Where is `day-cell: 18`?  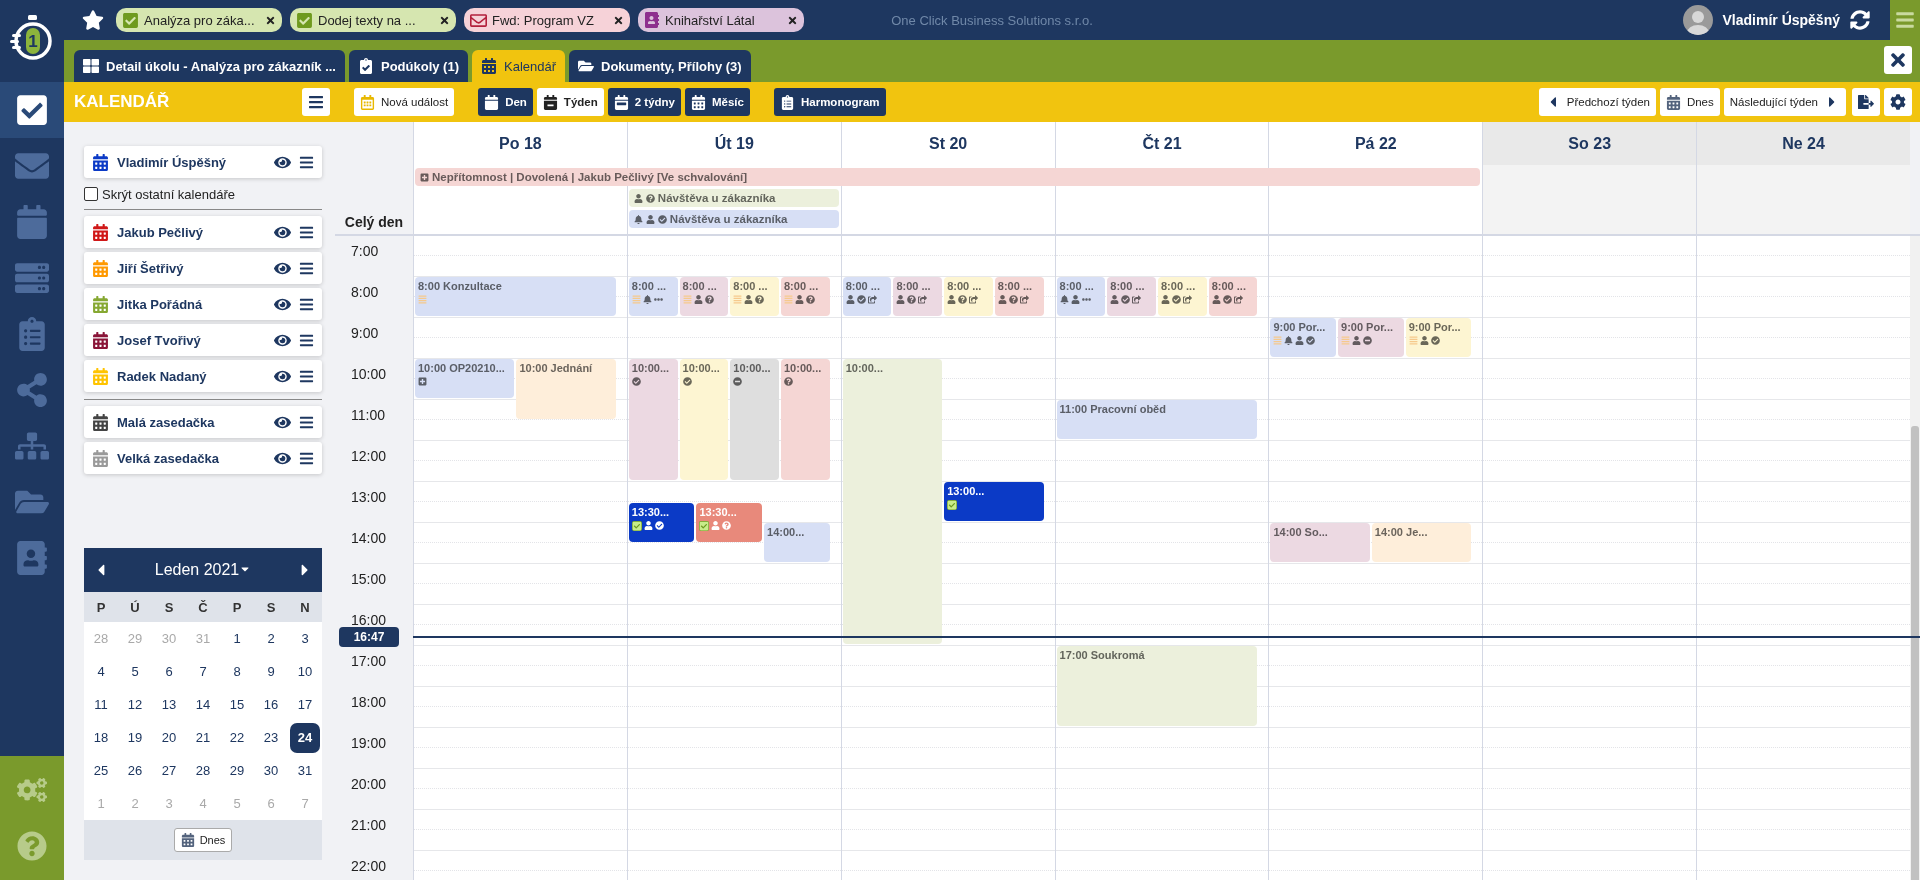
day-cell: 18 is located at coordinates (101, 737).